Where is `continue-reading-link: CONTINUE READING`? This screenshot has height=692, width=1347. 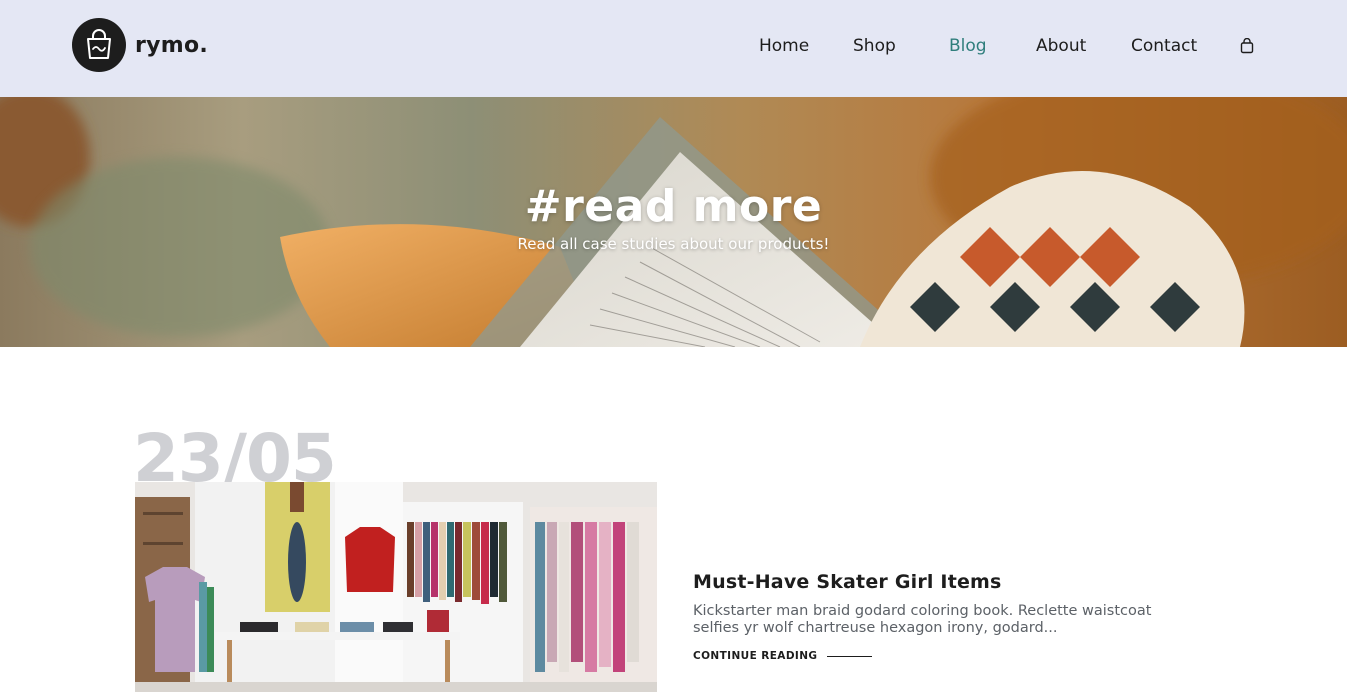
continue-reading-link: CONTINUE READING is located at coordinates (783, 656).